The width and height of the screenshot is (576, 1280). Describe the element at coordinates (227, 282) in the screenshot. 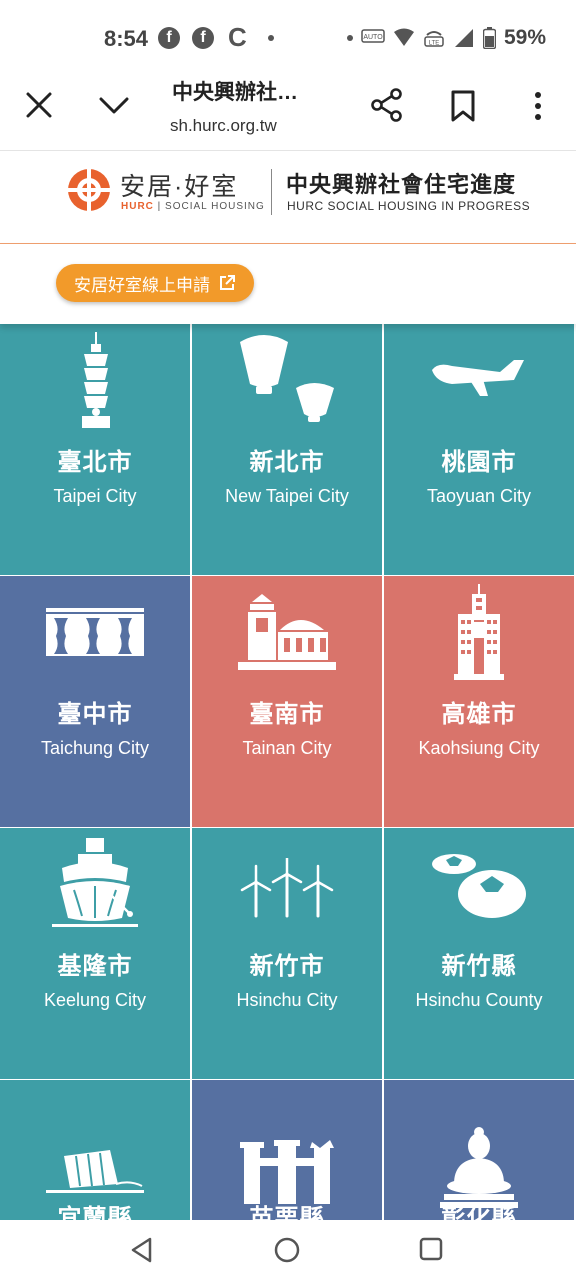

I see `external-link-icon` at that location.